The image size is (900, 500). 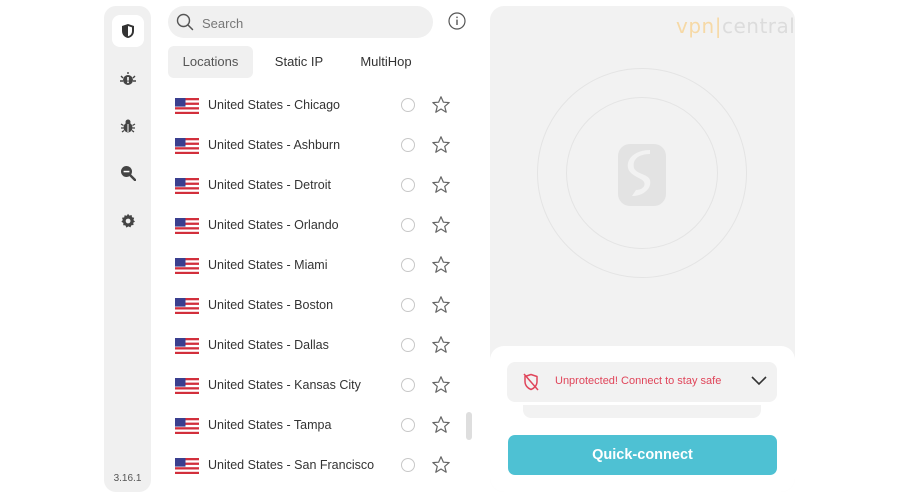 What do you see at coordinates (759, 381) in the screenshot?
I see `chevron-down-icon` at bounding box center [759, 381].